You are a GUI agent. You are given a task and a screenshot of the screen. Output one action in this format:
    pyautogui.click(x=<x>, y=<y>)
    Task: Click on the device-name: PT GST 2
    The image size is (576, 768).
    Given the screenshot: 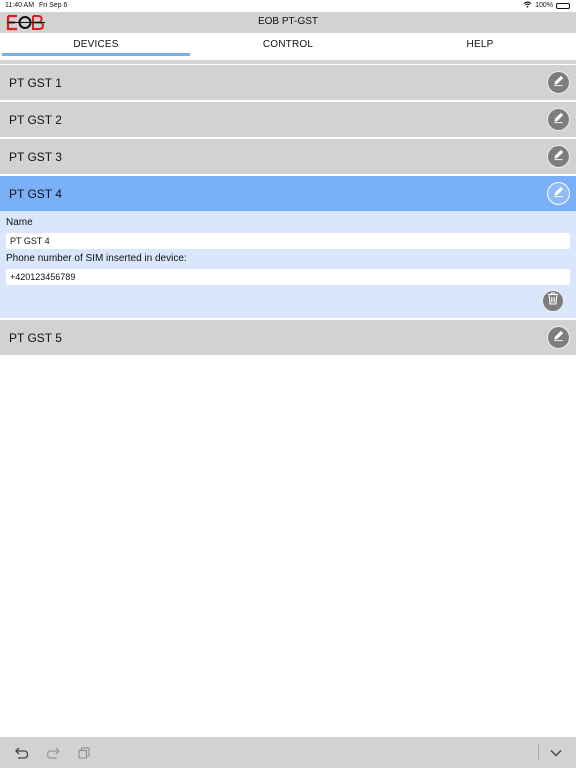 What is the action you would take?
    pyautogui.click(x=35, y=119)
    